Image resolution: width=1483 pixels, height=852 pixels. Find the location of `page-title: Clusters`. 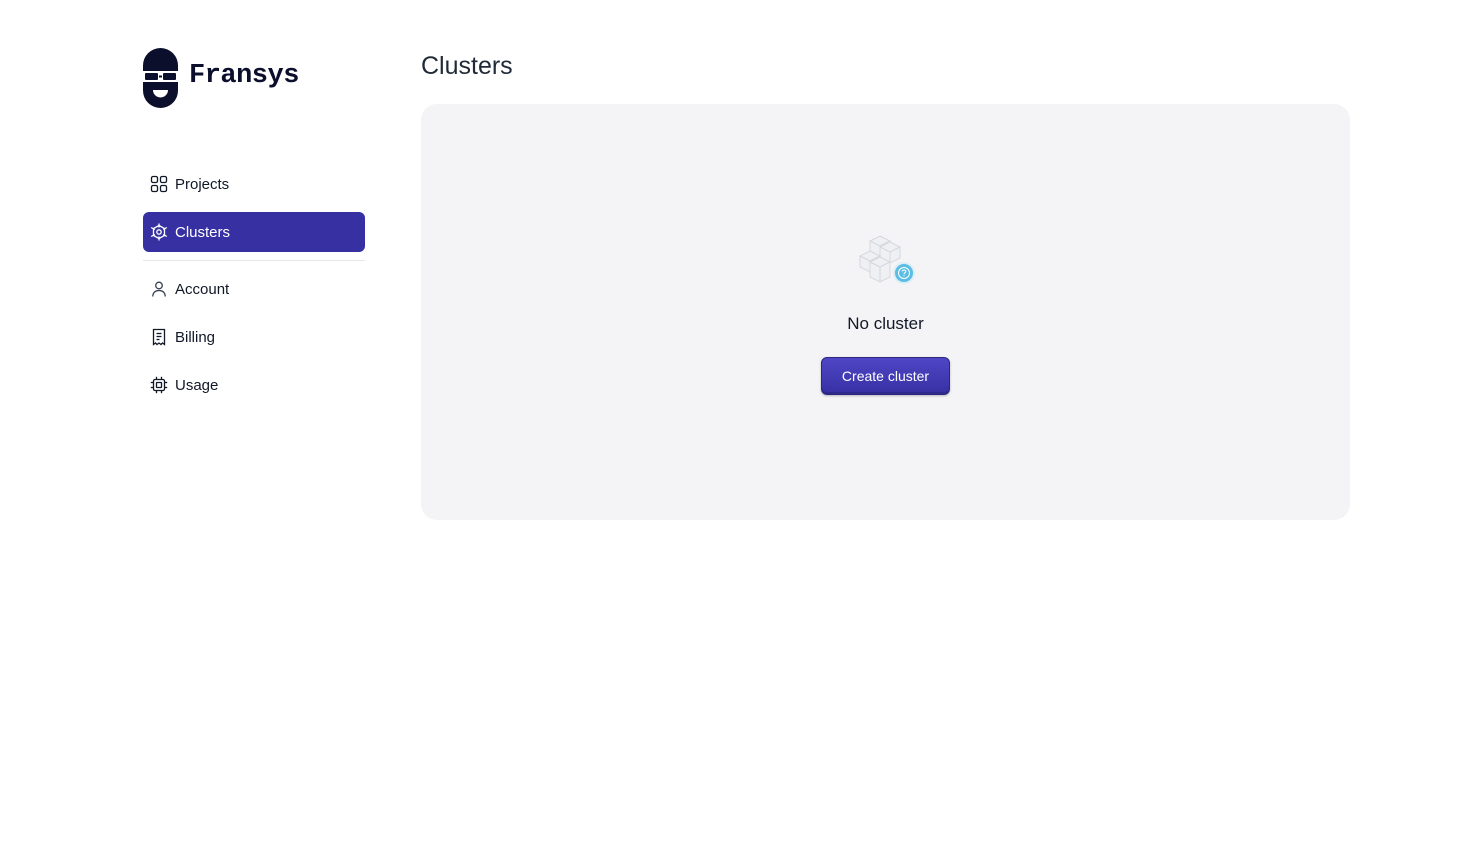

page-title: Clusters is located at coordinates (467, 66).